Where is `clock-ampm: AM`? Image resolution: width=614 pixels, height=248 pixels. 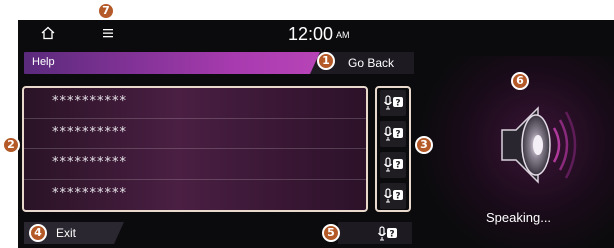 clock-ampm: AM is located at coordinates (343, 35).